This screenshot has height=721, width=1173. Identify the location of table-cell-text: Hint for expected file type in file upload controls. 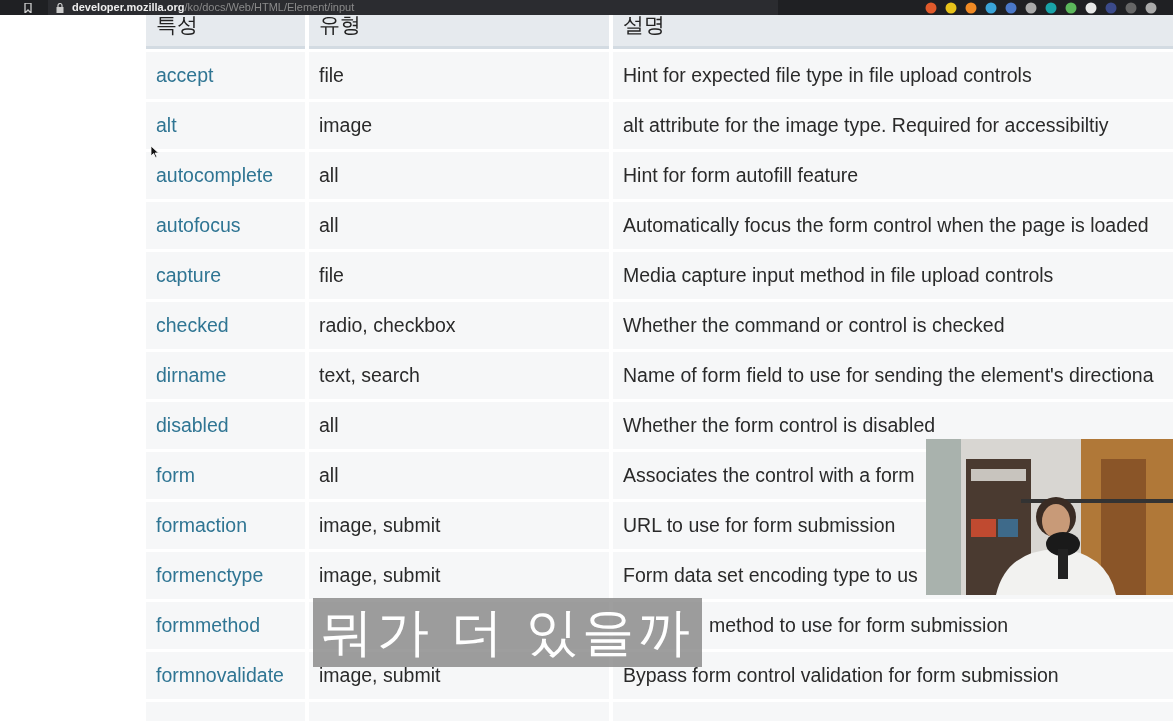
(827, 75).